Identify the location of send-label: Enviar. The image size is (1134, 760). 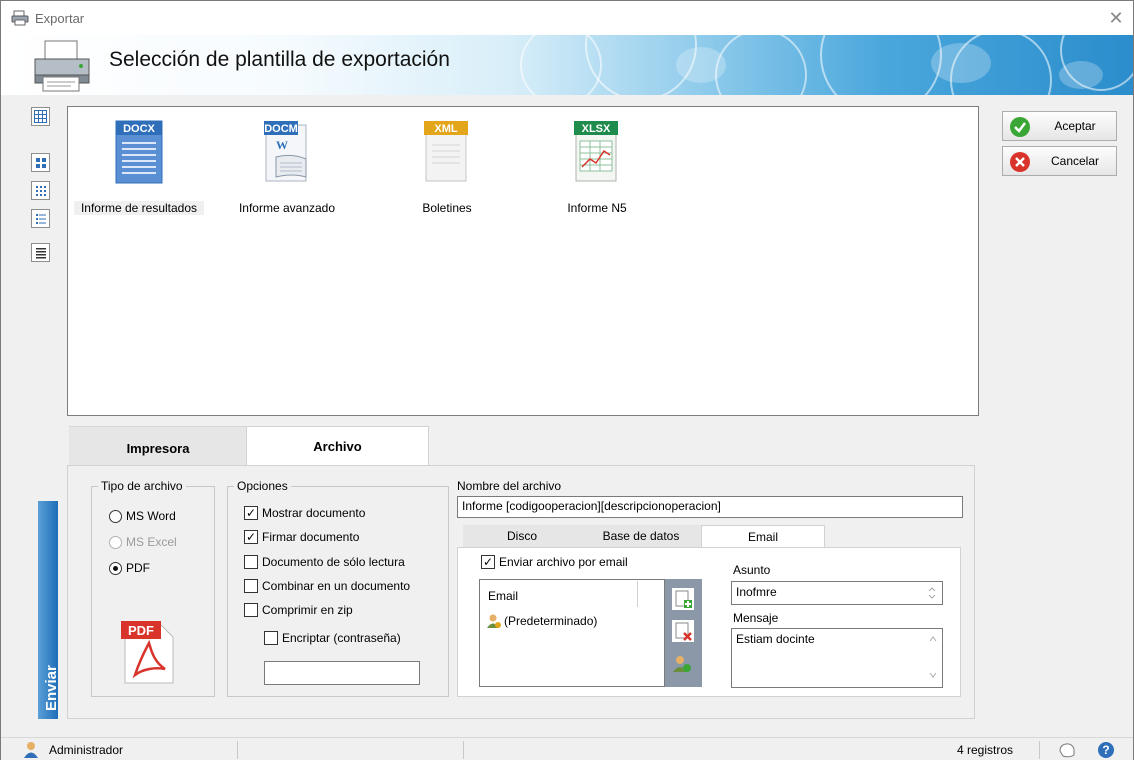
(51, 688).